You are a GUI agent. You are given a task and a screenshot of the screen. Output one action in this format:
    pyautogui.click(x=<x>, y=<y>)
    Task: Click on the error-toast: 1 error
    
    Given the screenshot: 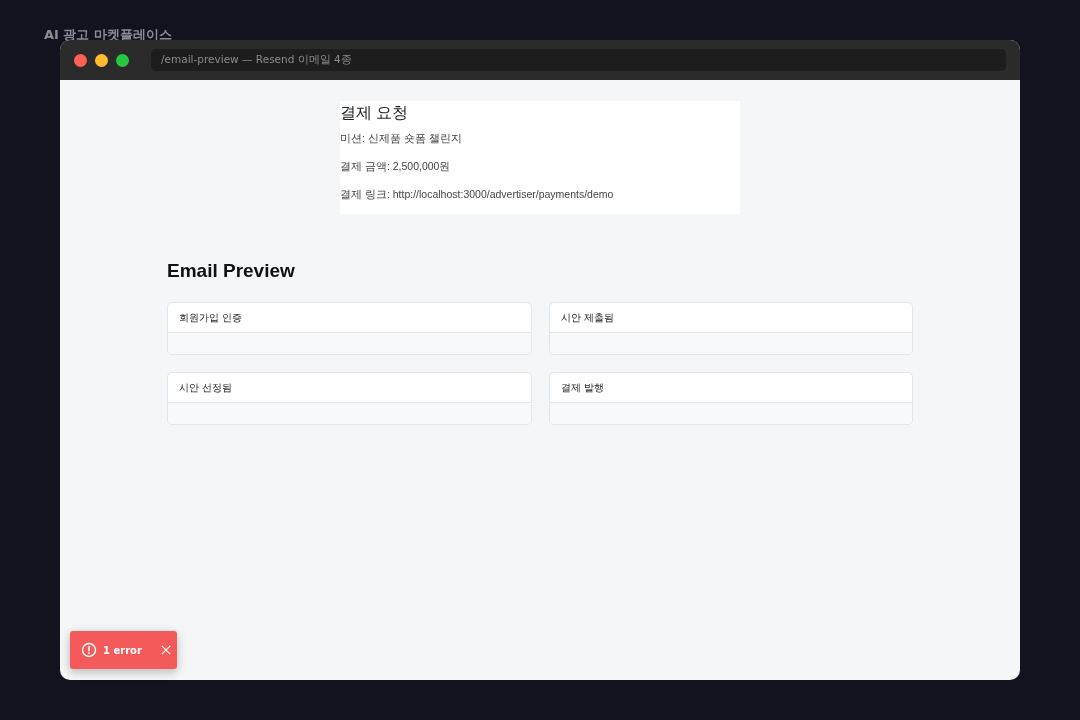 What is the action you would take?
    pyautogui.click(x=123, y=650)
    